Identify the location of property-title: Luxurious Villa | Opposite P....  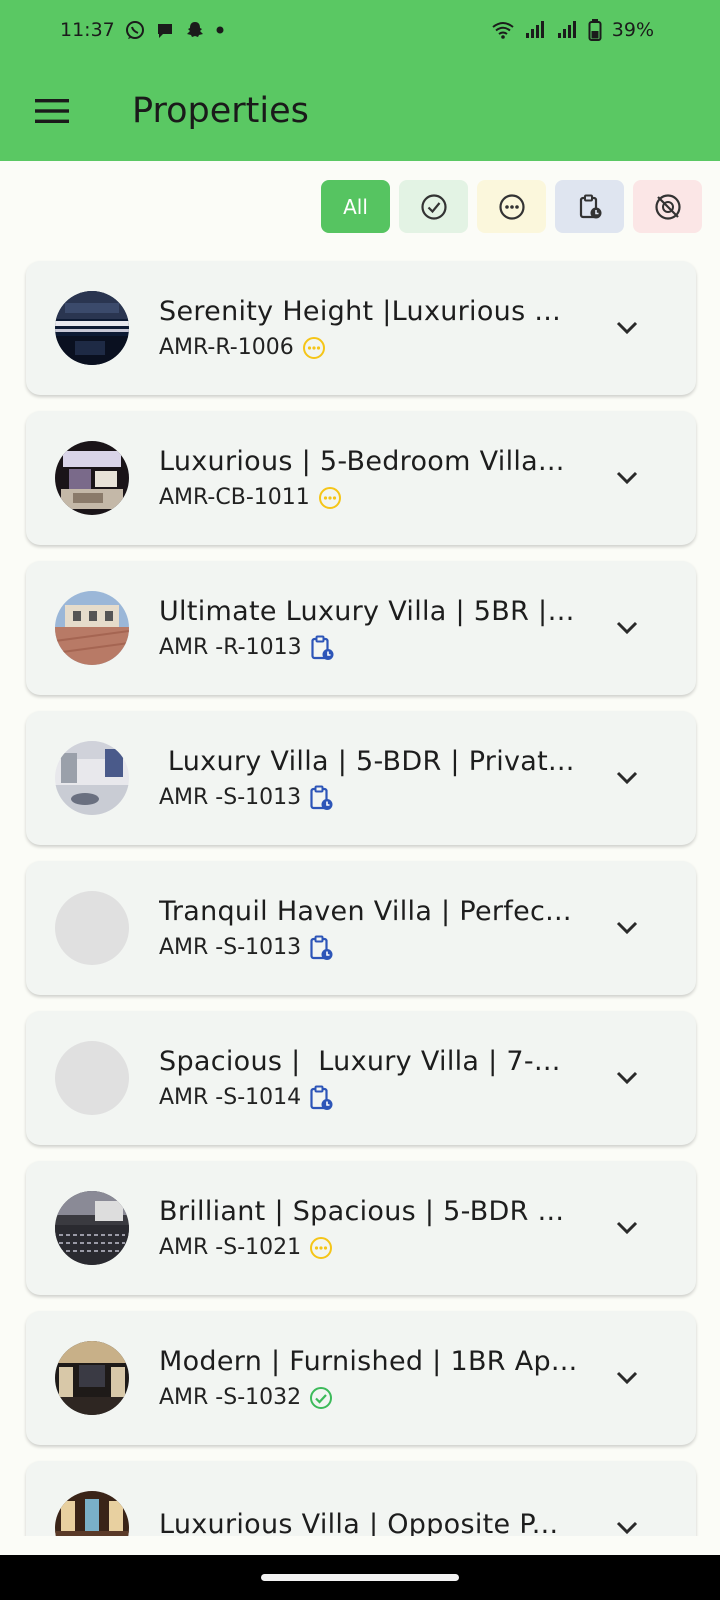
(359, 1524).